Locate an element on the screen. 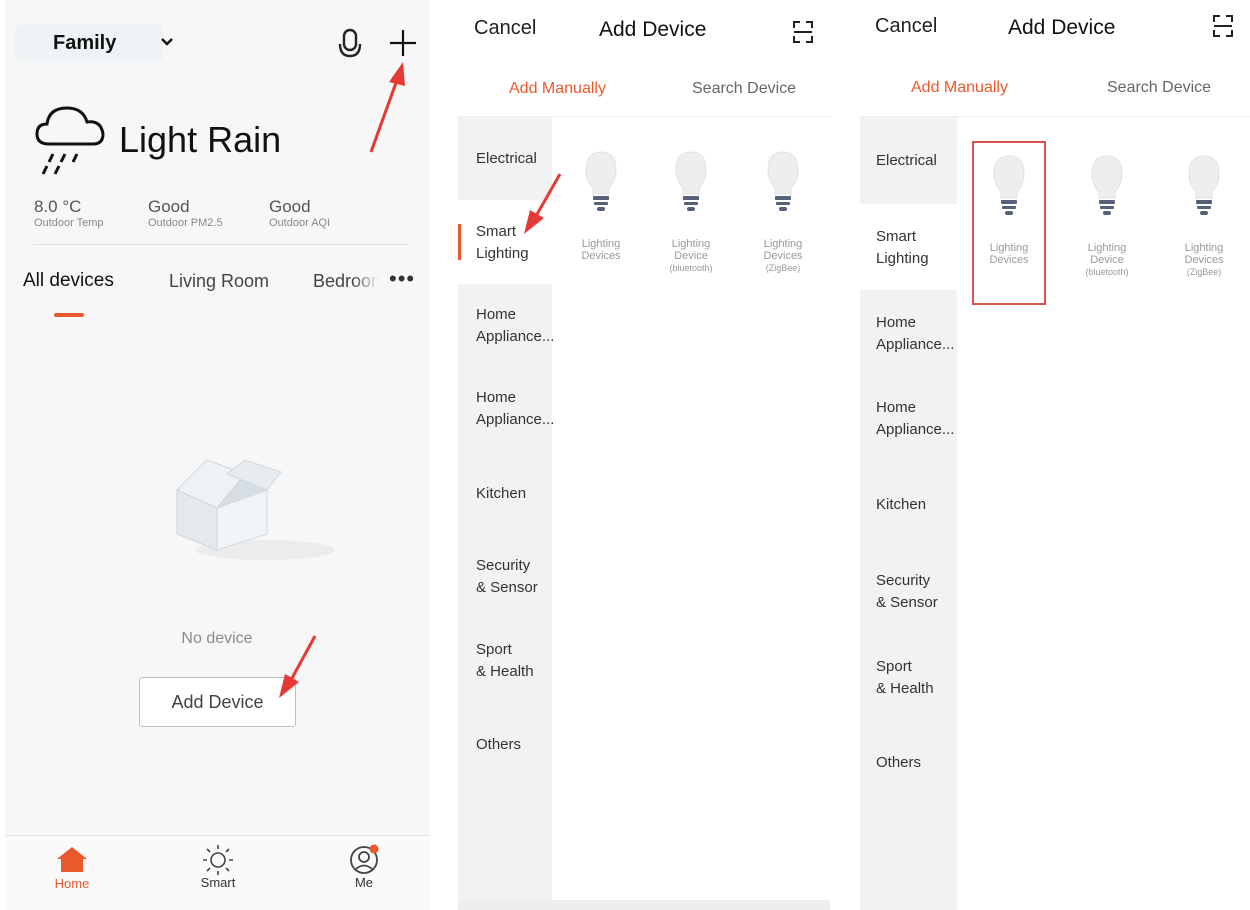 This screenshot has width=1250, height=910. empty-state-text: No device is located at coordinates (217, 638).